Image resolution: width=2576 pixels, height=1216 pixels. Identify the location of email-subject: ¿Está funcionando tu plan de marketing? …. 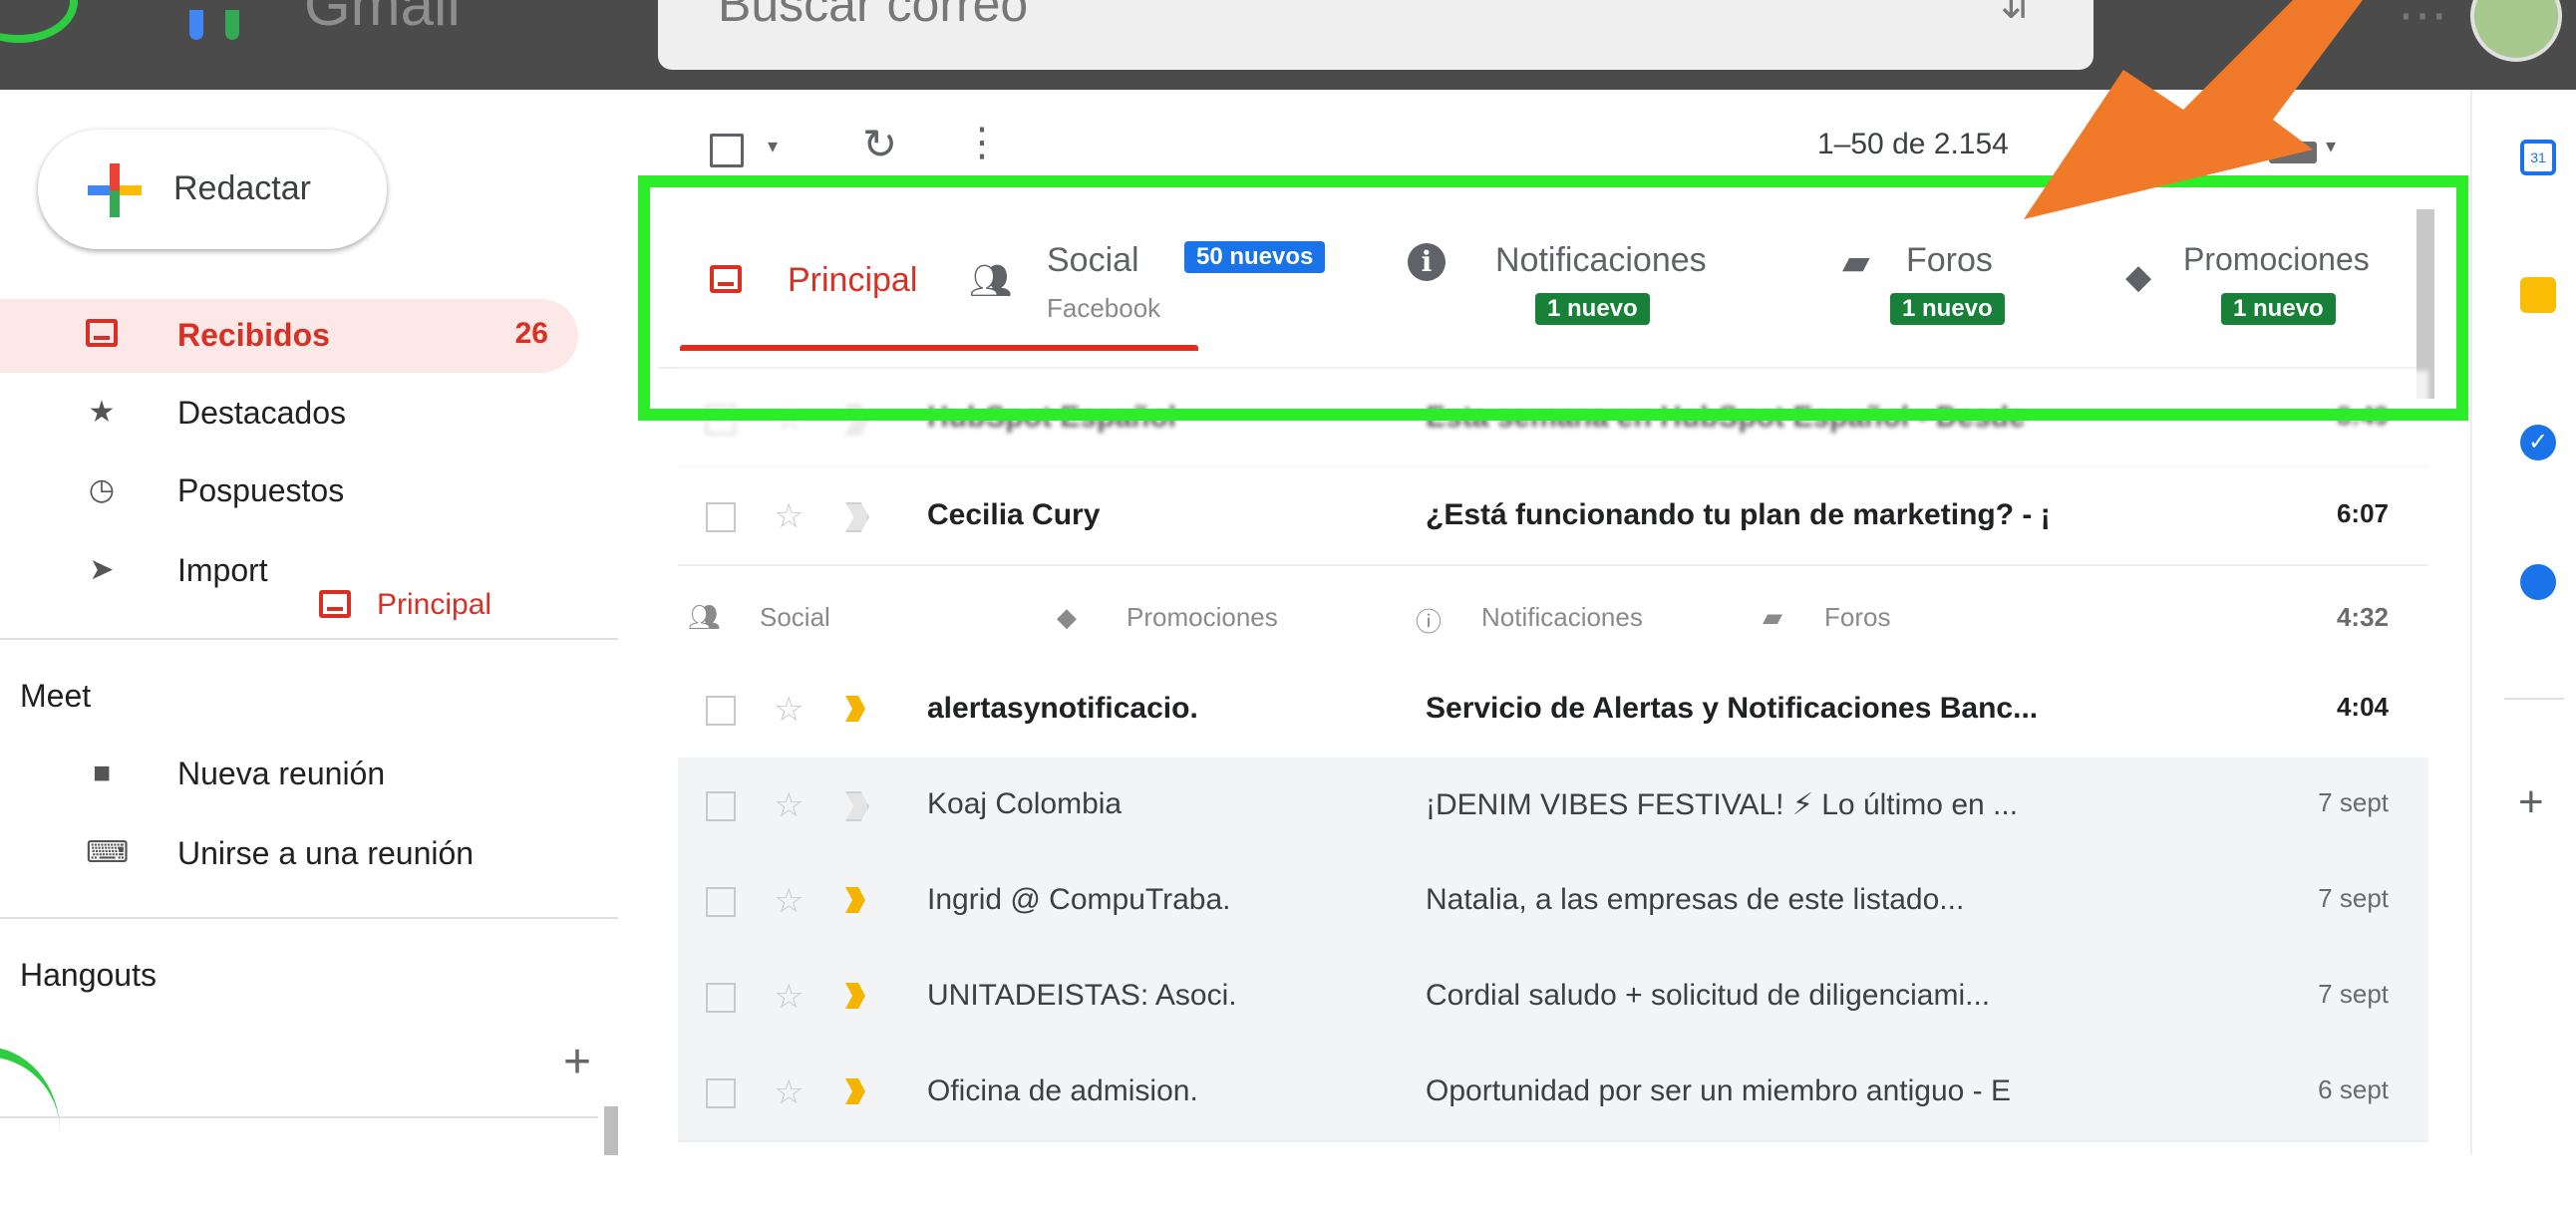
(1738, 515).